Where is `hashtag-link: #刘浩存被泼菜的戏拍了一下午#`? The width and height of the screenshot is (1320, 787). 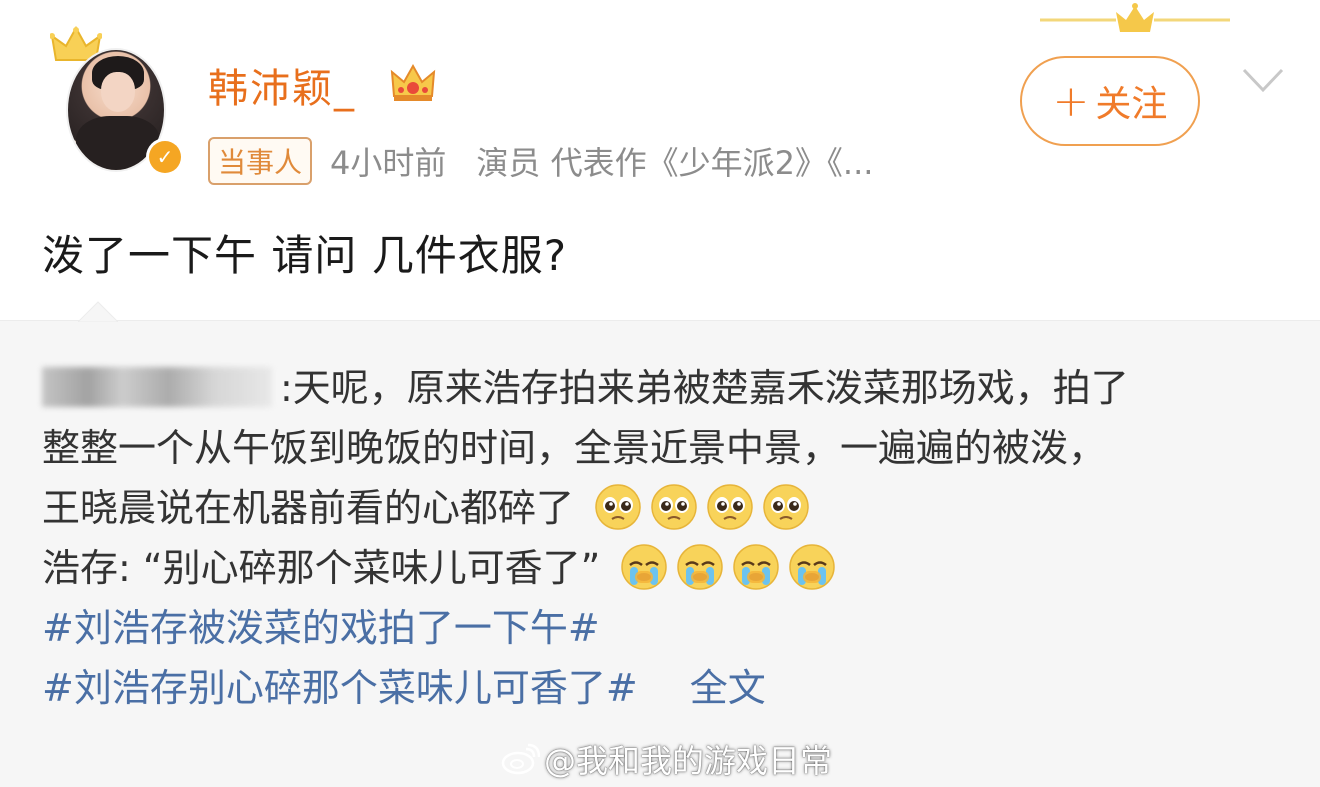
hashtag-link: #刘浩存被泼菜的戏拍了一下午# is located at coordinates (321, 628).